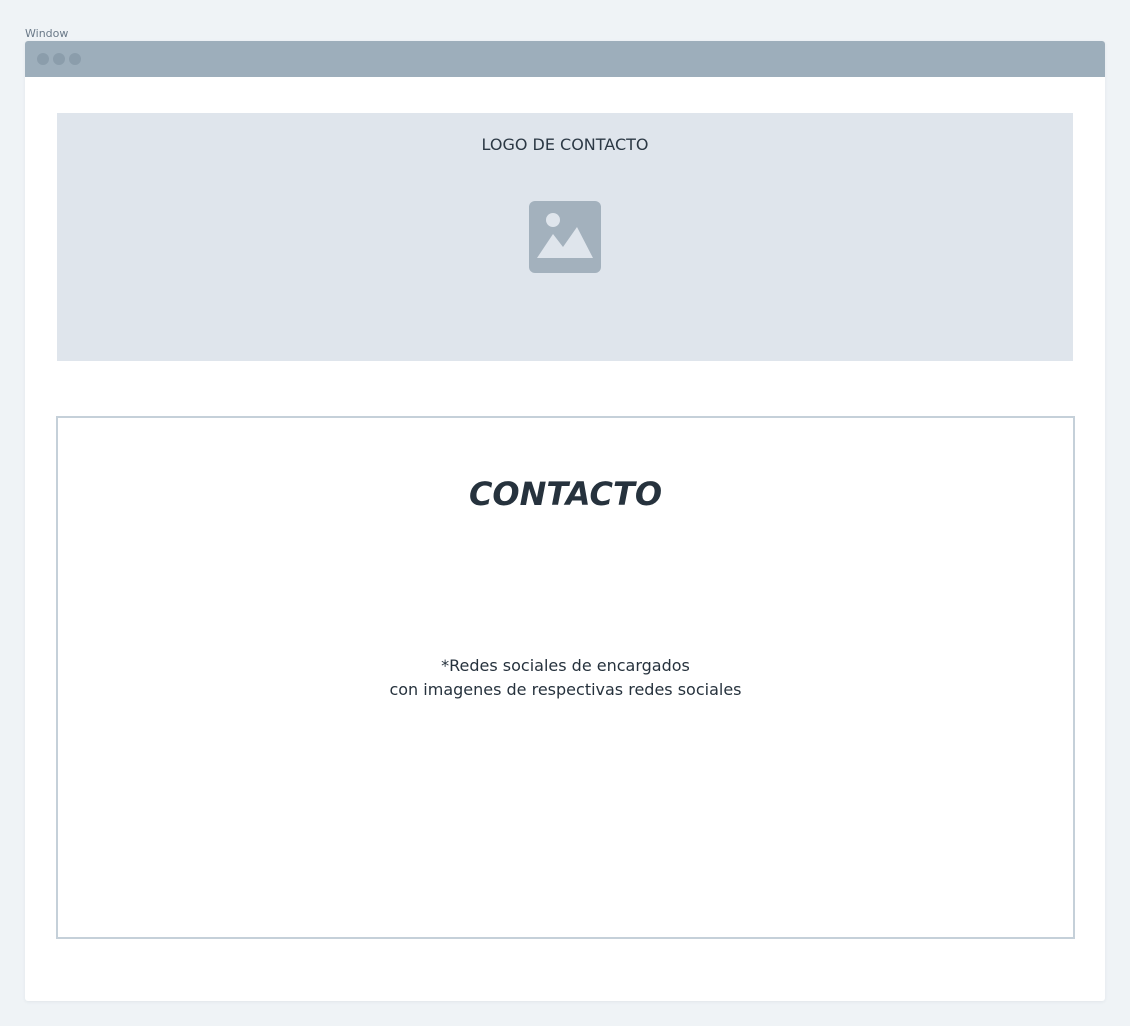 The image size is (1130, 1026). What do you see at coordinates (565, 494) in the screenshot?
I see `contact-title: CONTACTO` at bounding box center [565, 494].